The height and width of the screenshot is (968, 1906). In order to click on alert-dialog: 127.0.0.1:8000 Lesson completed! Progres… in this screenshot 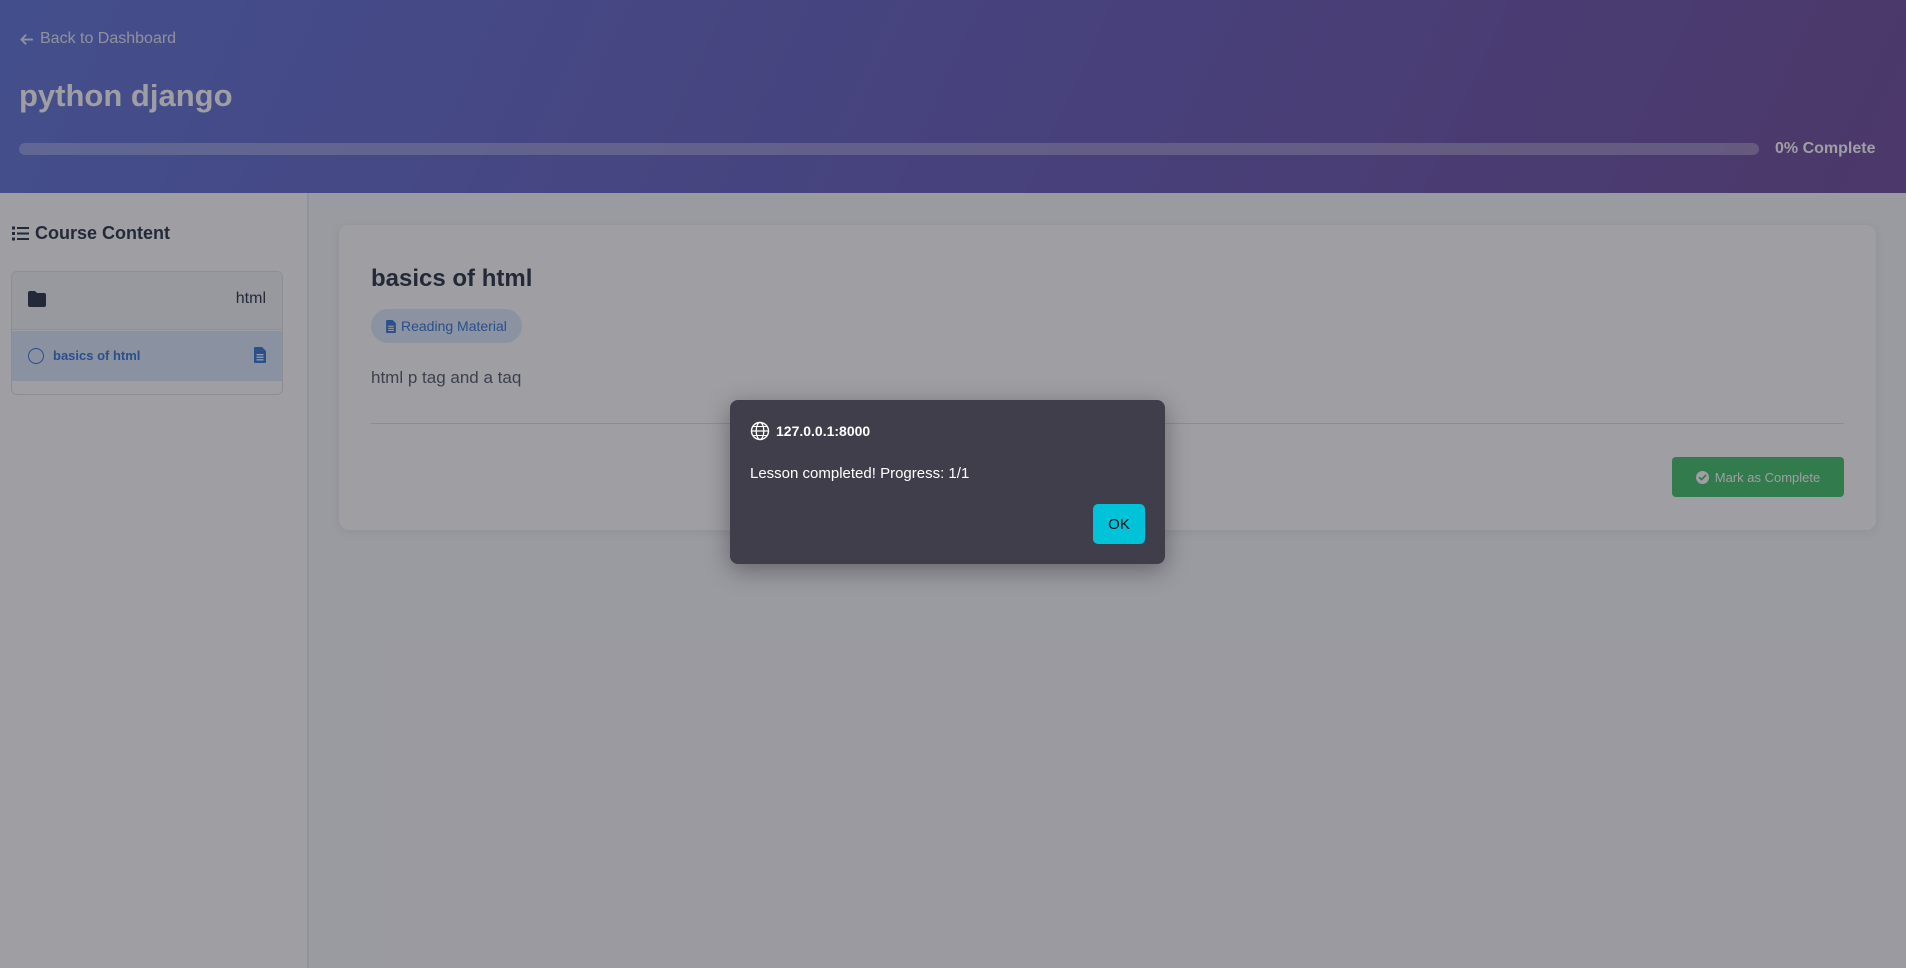, I will do `click(947, 482)`.